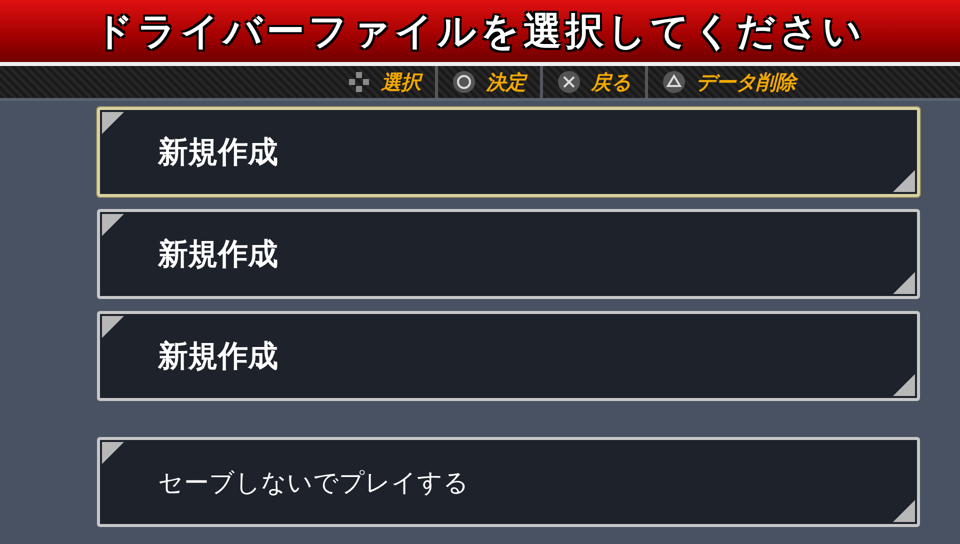  I want to click on hint-label: 選択, so click(401, 82).